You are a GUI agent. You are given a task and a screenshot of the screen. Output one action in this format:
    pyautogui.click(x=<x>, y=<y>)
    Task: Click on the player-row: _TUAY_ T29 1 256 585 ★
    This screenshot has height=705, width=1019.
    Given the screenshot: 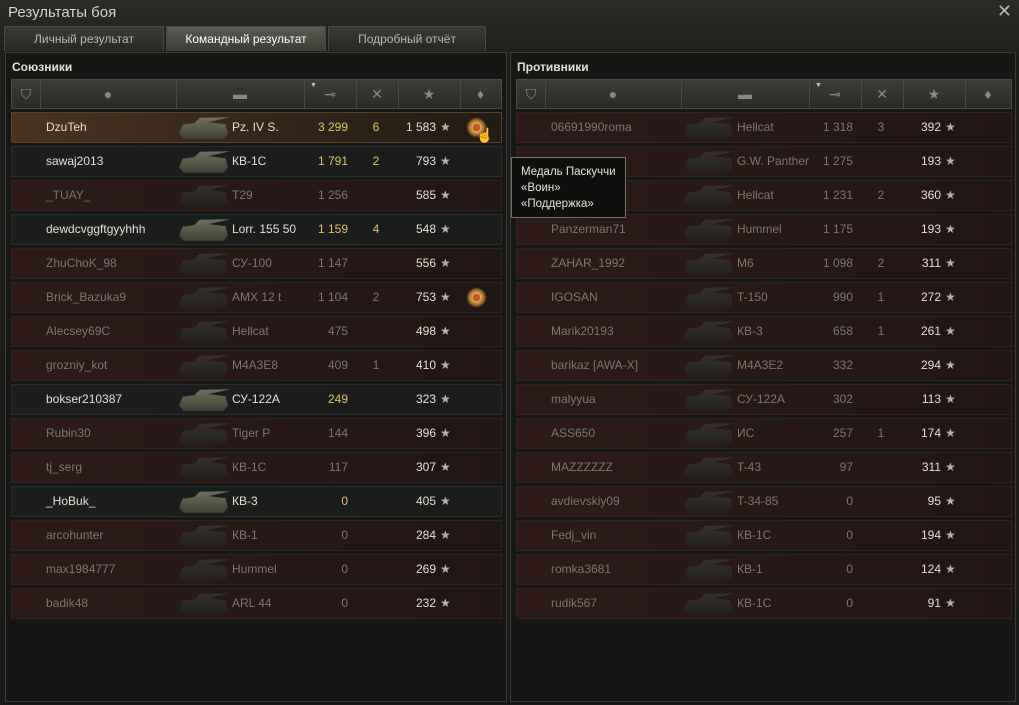 What is the action you would take?
    pyautogui.click(x=256, y=195)
    